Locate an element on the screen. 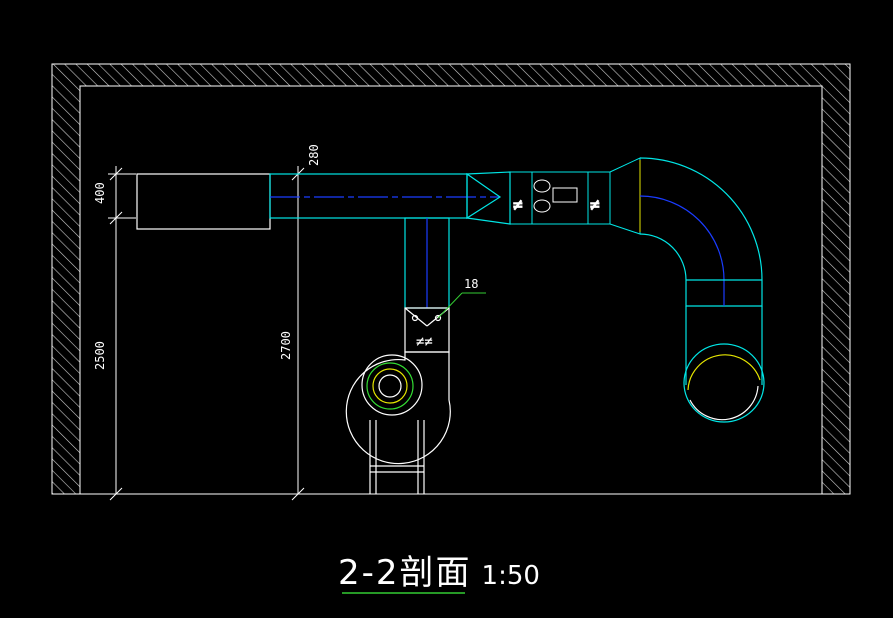  elbow-duct is located at coordinates (702, 290).